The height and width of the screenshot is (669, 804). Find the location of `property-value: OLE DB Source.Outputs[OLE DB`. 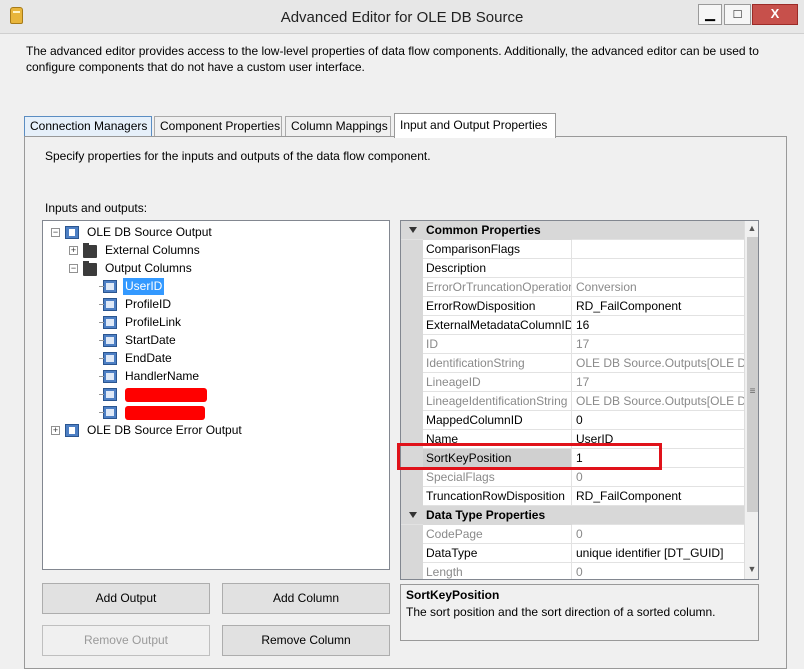

property-value: OLE DB Source.Outputs[OLE DB is located at coordinates (660, 401).